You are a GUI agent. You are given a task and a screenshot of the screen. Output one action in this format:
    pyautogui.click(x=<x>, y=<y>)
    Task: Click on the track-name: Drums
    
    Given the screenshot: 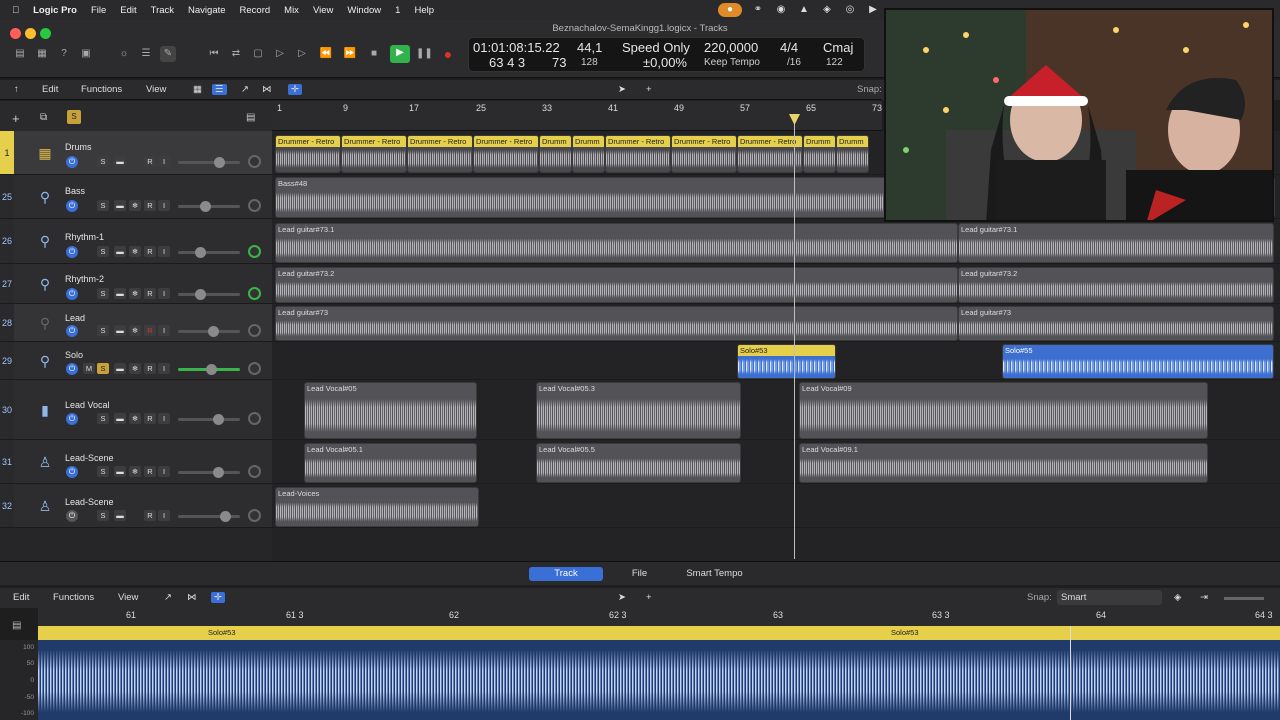 What is the action you would take?
    pyautogui.click(x=78, y=147)
    